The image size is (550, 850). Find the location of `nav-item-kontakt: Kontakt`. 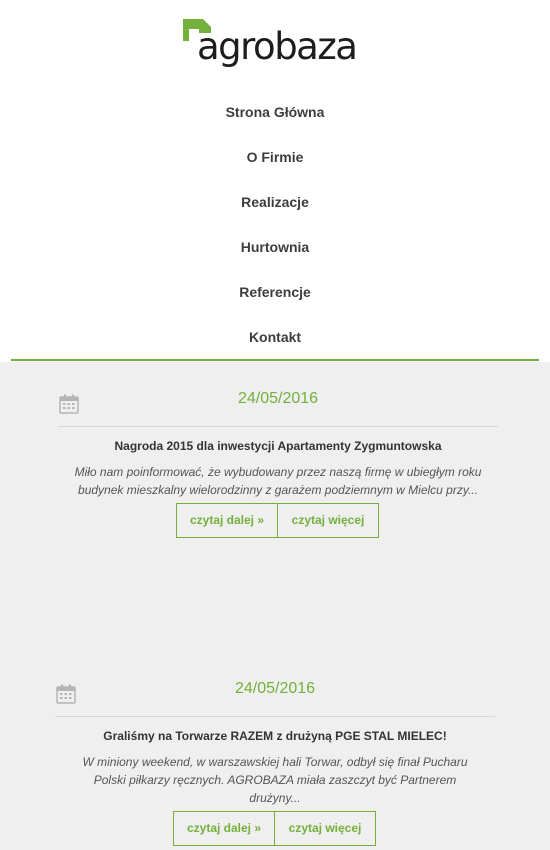

nav-item-kontakt: Kontakt is located at coordinates (275, 337).